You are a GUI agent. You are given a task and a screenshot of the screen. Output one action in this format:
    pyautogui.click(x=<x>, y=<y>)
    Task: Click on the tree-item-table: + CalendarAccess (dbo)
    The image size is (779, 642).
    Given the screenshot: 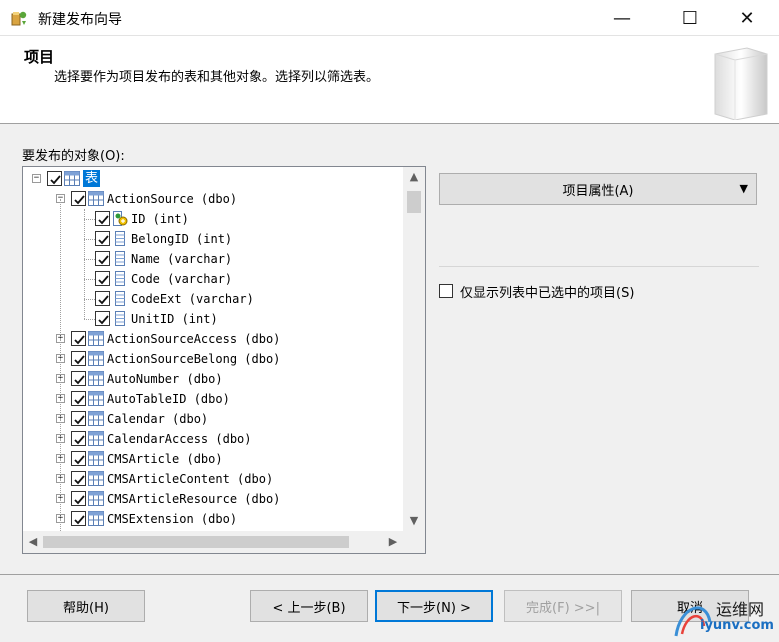 What is the action you would take?
    pyautogui.click(x=213, y=439)
    